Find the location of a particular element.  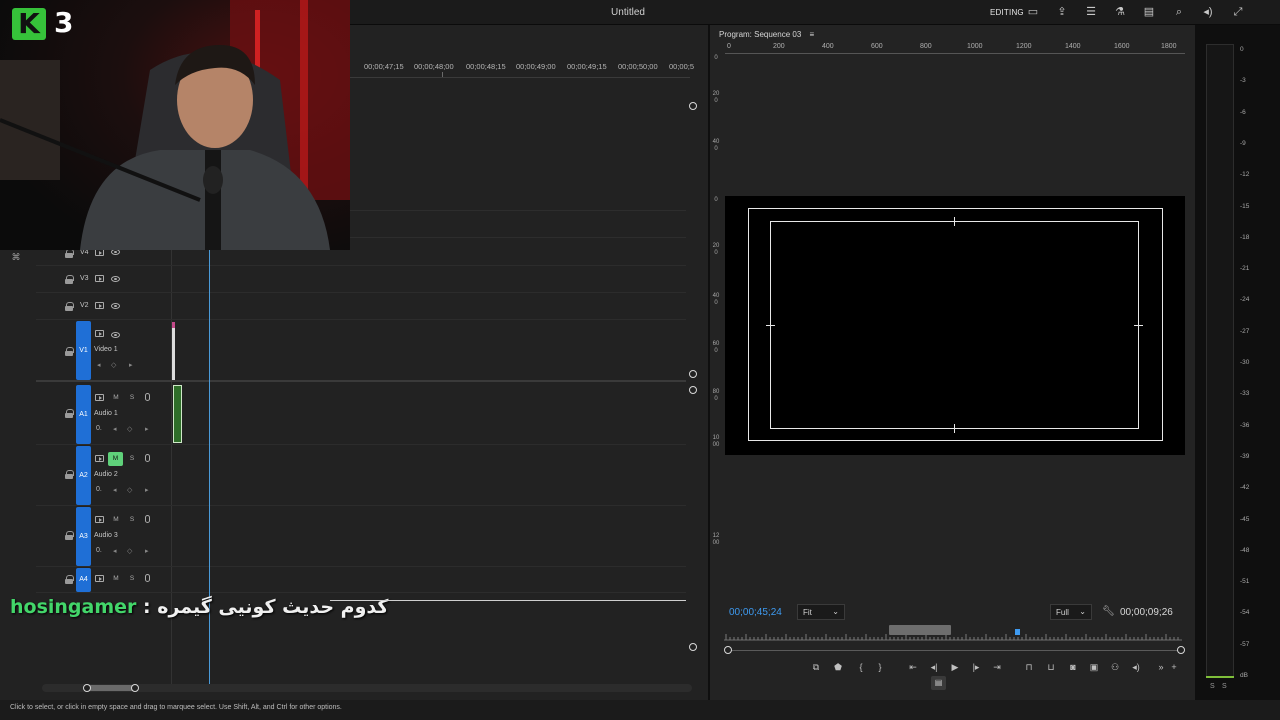

video-clip is located at coordinates (173, 351).